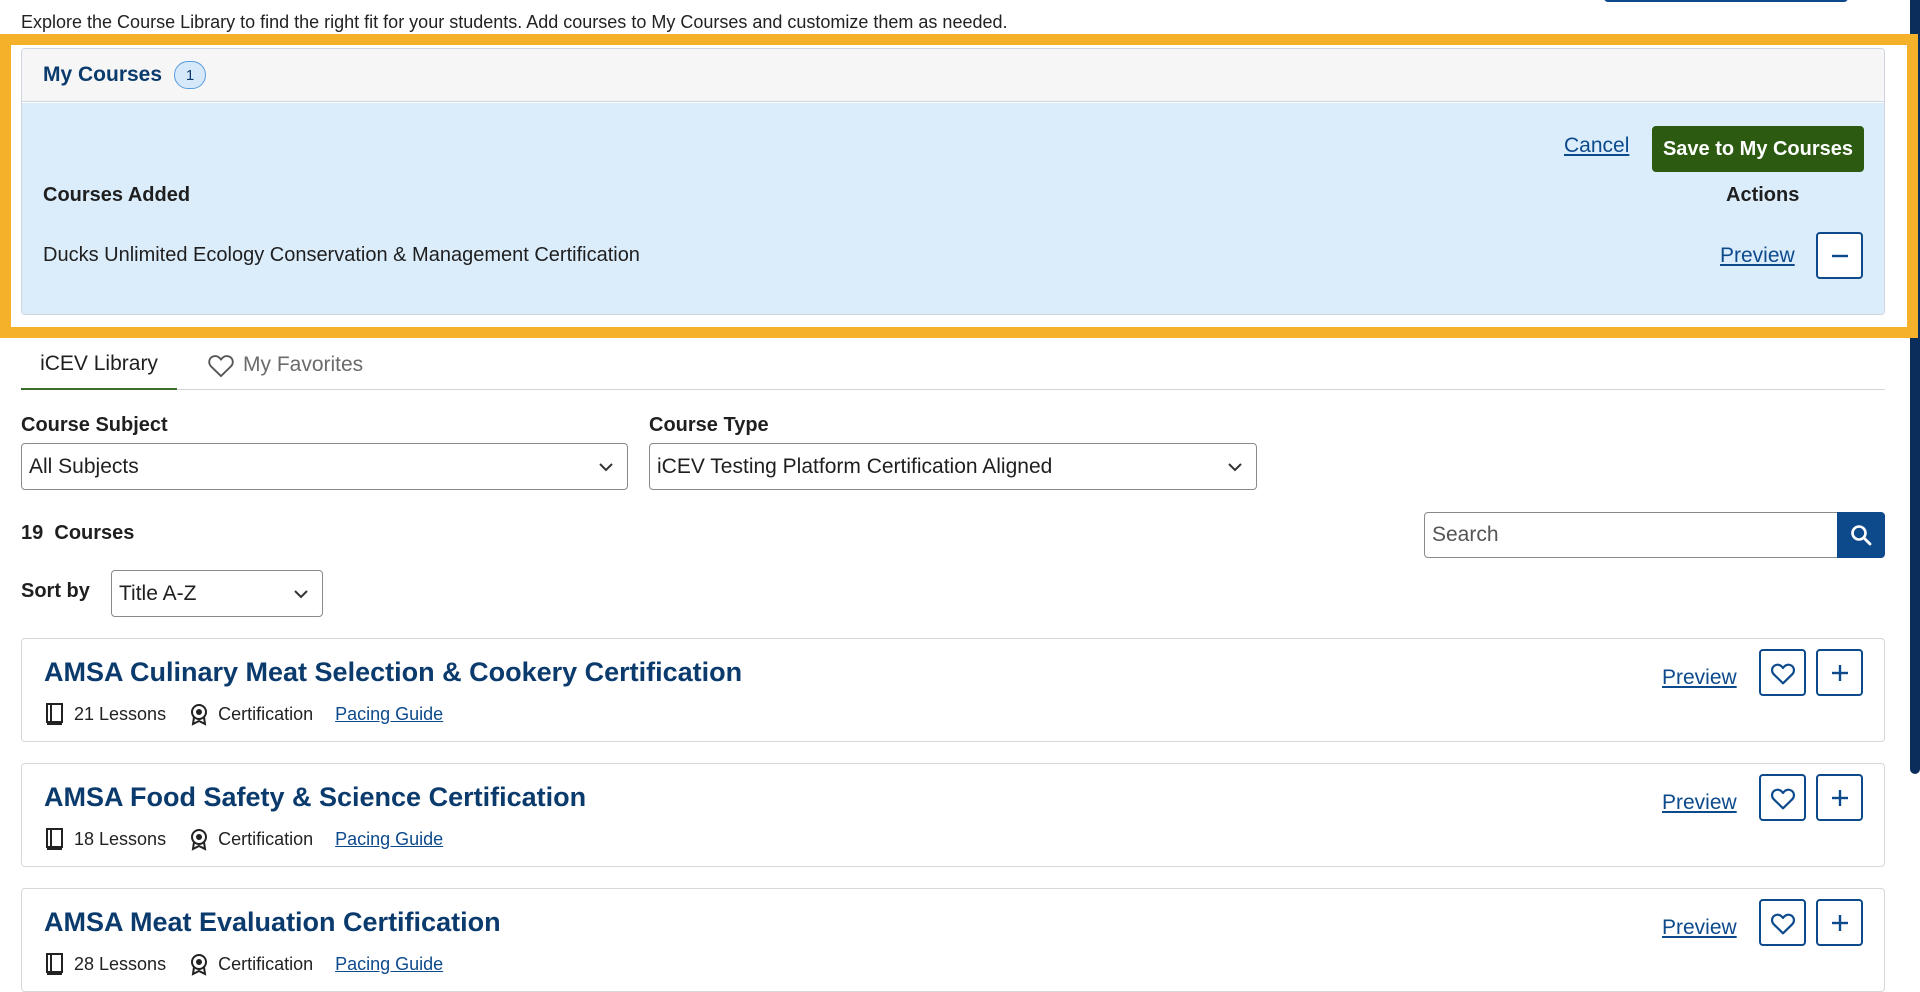 This screenshot has width=1920, height=992. What do you see at coordinates (953, 75) in the screenshot?
I see `my-courses-header: My Courses 1` at bounding box center [953, 75].